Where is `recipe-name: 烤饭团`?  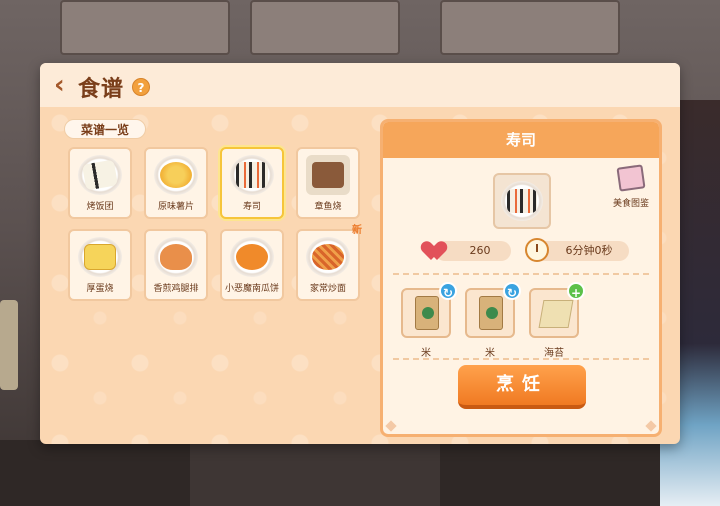 recipe-name: 烤饭团 is located at coordinates (100, 207).